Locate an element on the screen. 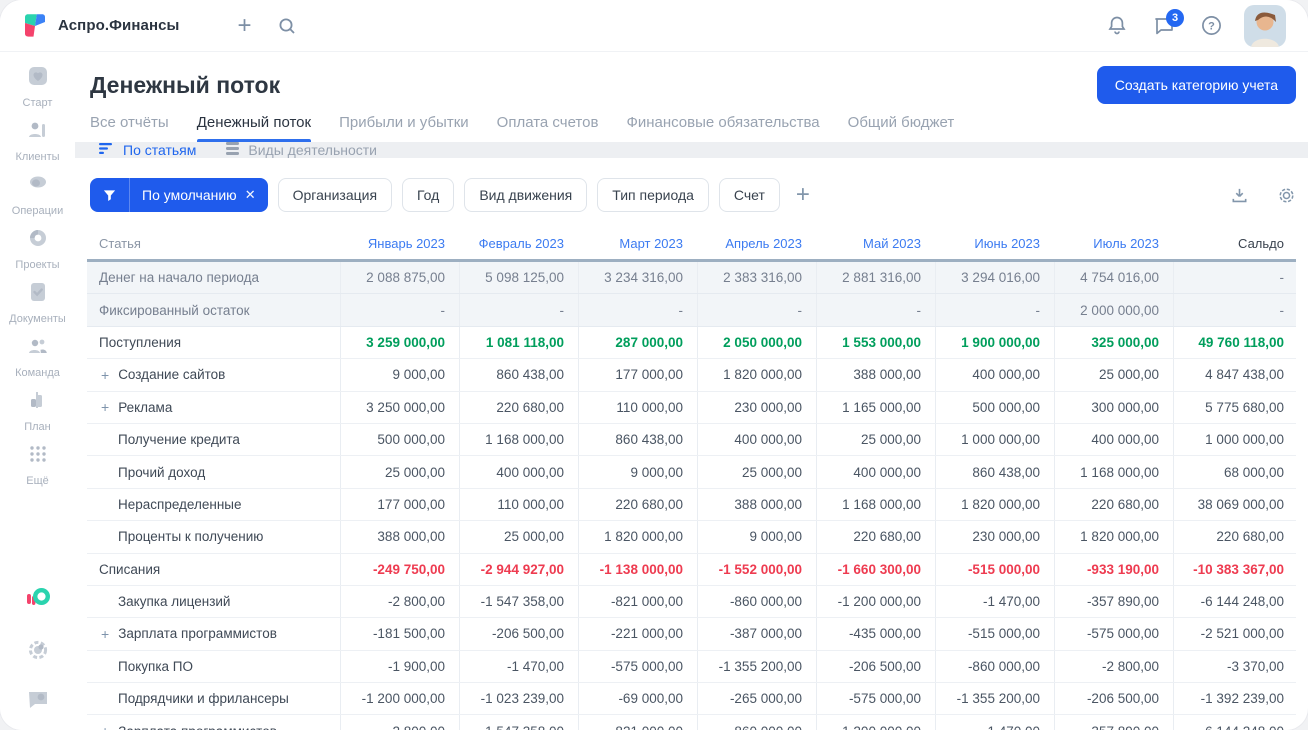 Image resolution: width=1308 pixels, height=730 pixels. tab-6: Общий бюджет is located at coordinates (901, 128).